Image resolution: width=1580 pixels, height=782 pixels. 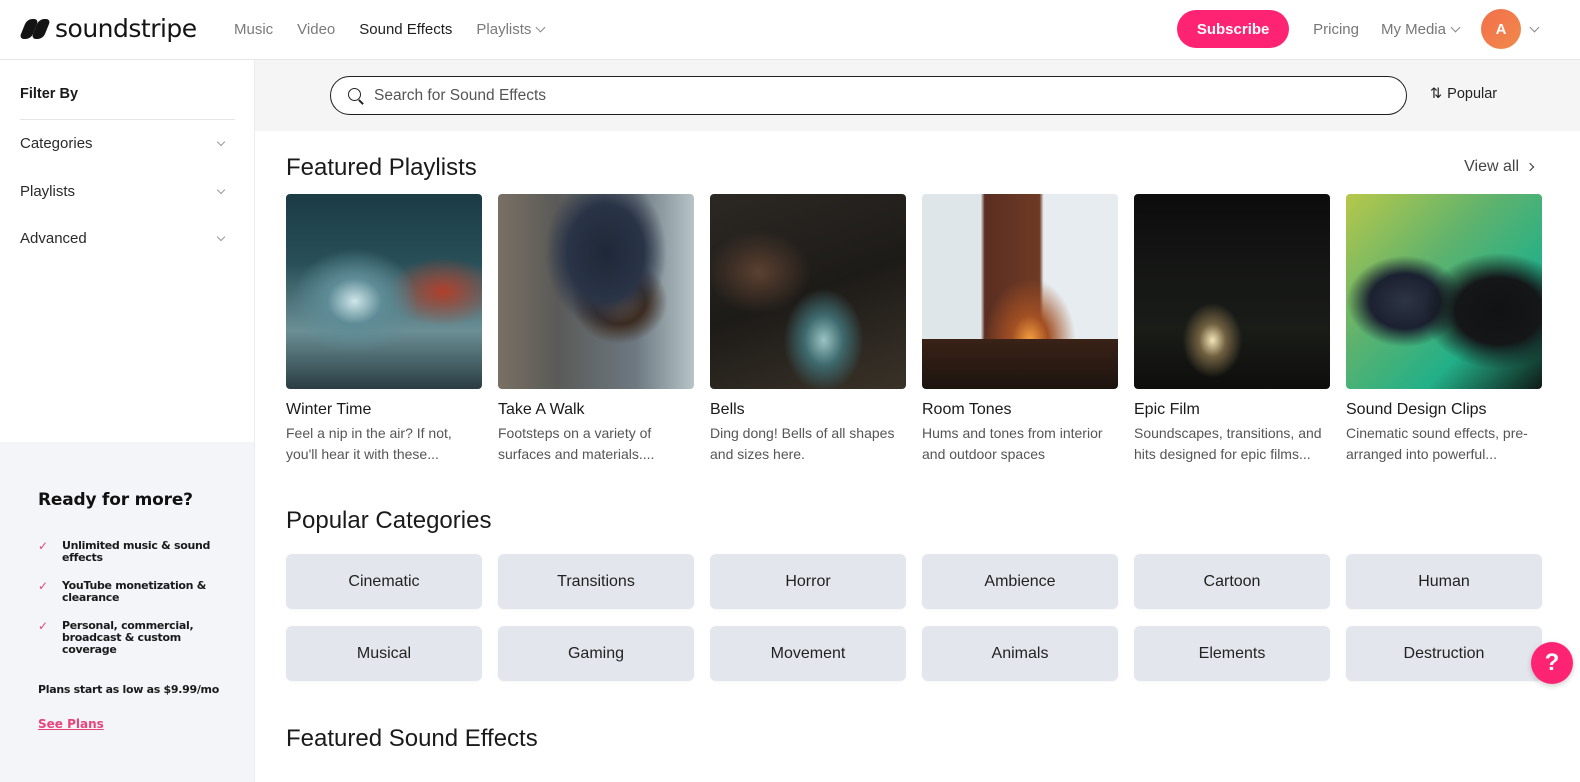 I want to click on playlist-name: Take A Walk, so click(x=596, y=410).